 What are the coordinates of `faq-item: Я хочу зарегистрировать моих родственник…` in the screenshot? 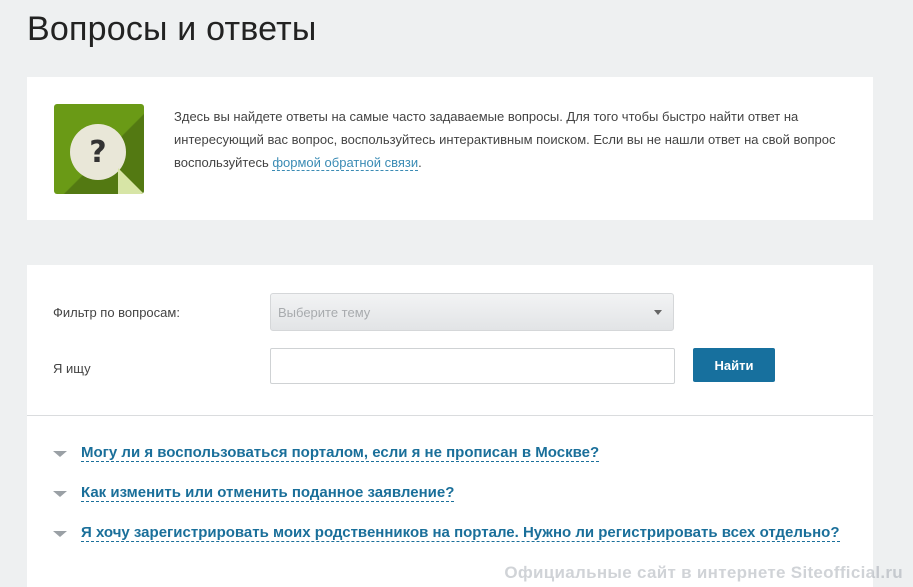 It's located at (453, 533).